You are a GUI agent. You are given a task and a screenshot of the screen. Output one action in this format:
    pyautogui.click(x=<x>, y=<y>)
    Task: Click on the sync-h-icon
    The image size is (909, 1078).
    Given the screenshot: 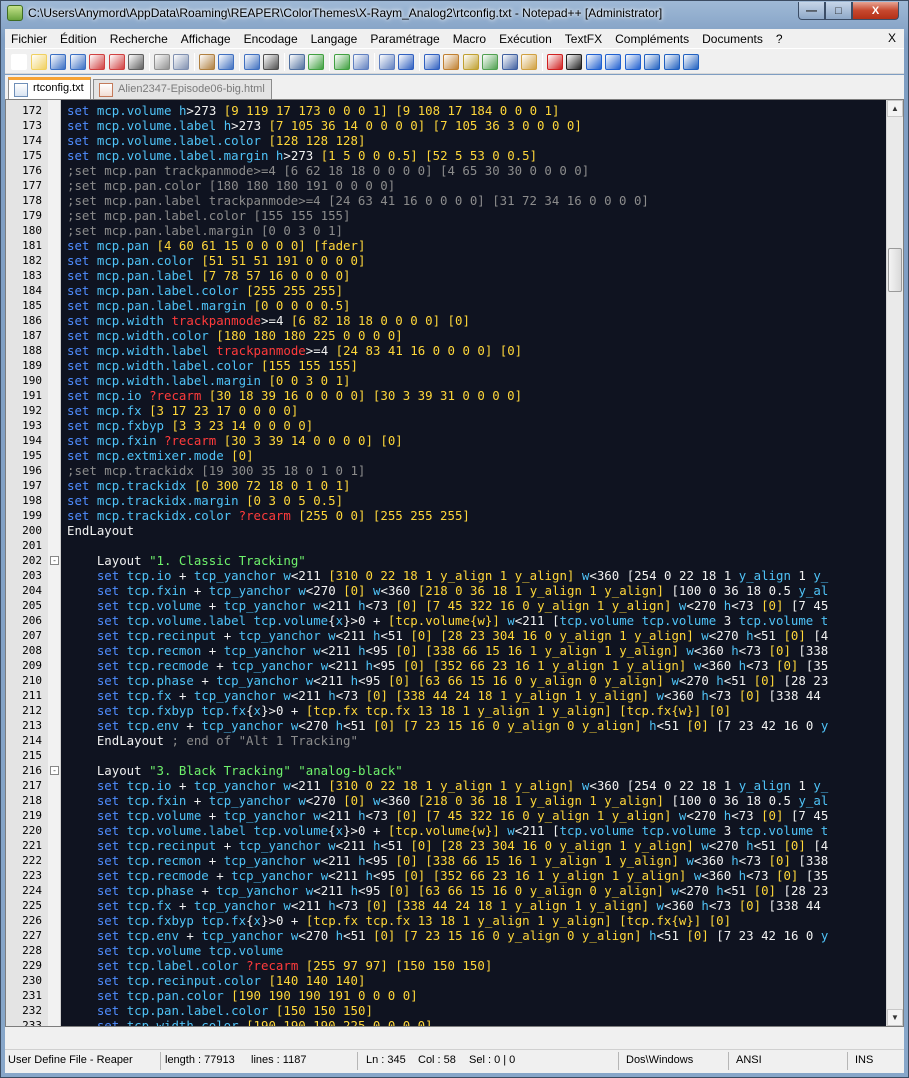 What is the action you would take?
    pyautogui.click(x=386, y=62)
    